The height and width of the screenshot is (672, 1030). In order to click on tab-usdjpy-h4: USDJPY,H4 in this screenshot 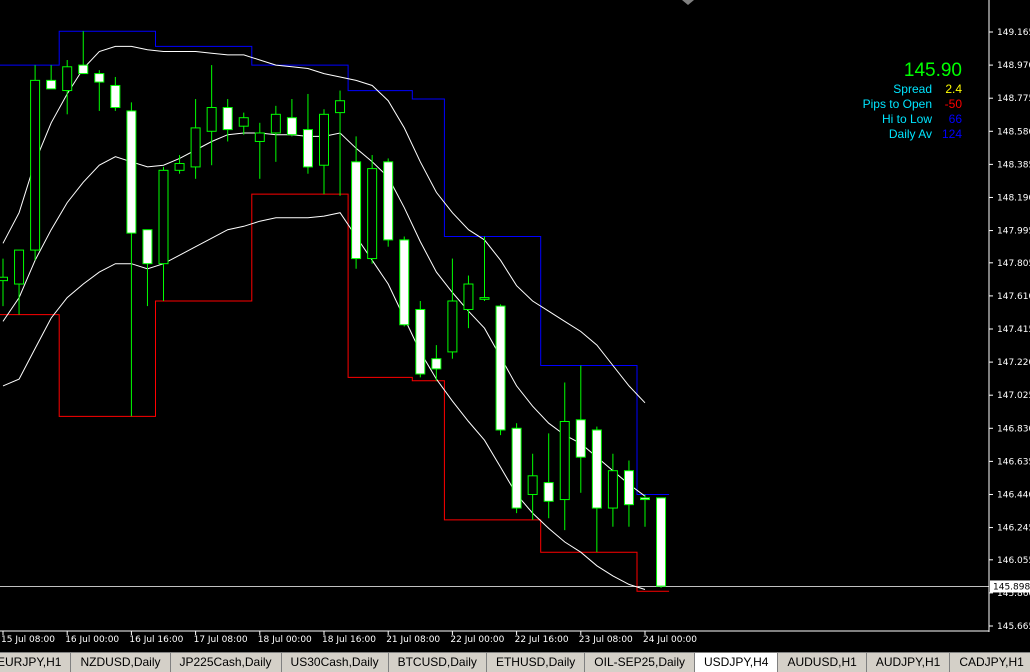, I will do `click(736, 662)`.